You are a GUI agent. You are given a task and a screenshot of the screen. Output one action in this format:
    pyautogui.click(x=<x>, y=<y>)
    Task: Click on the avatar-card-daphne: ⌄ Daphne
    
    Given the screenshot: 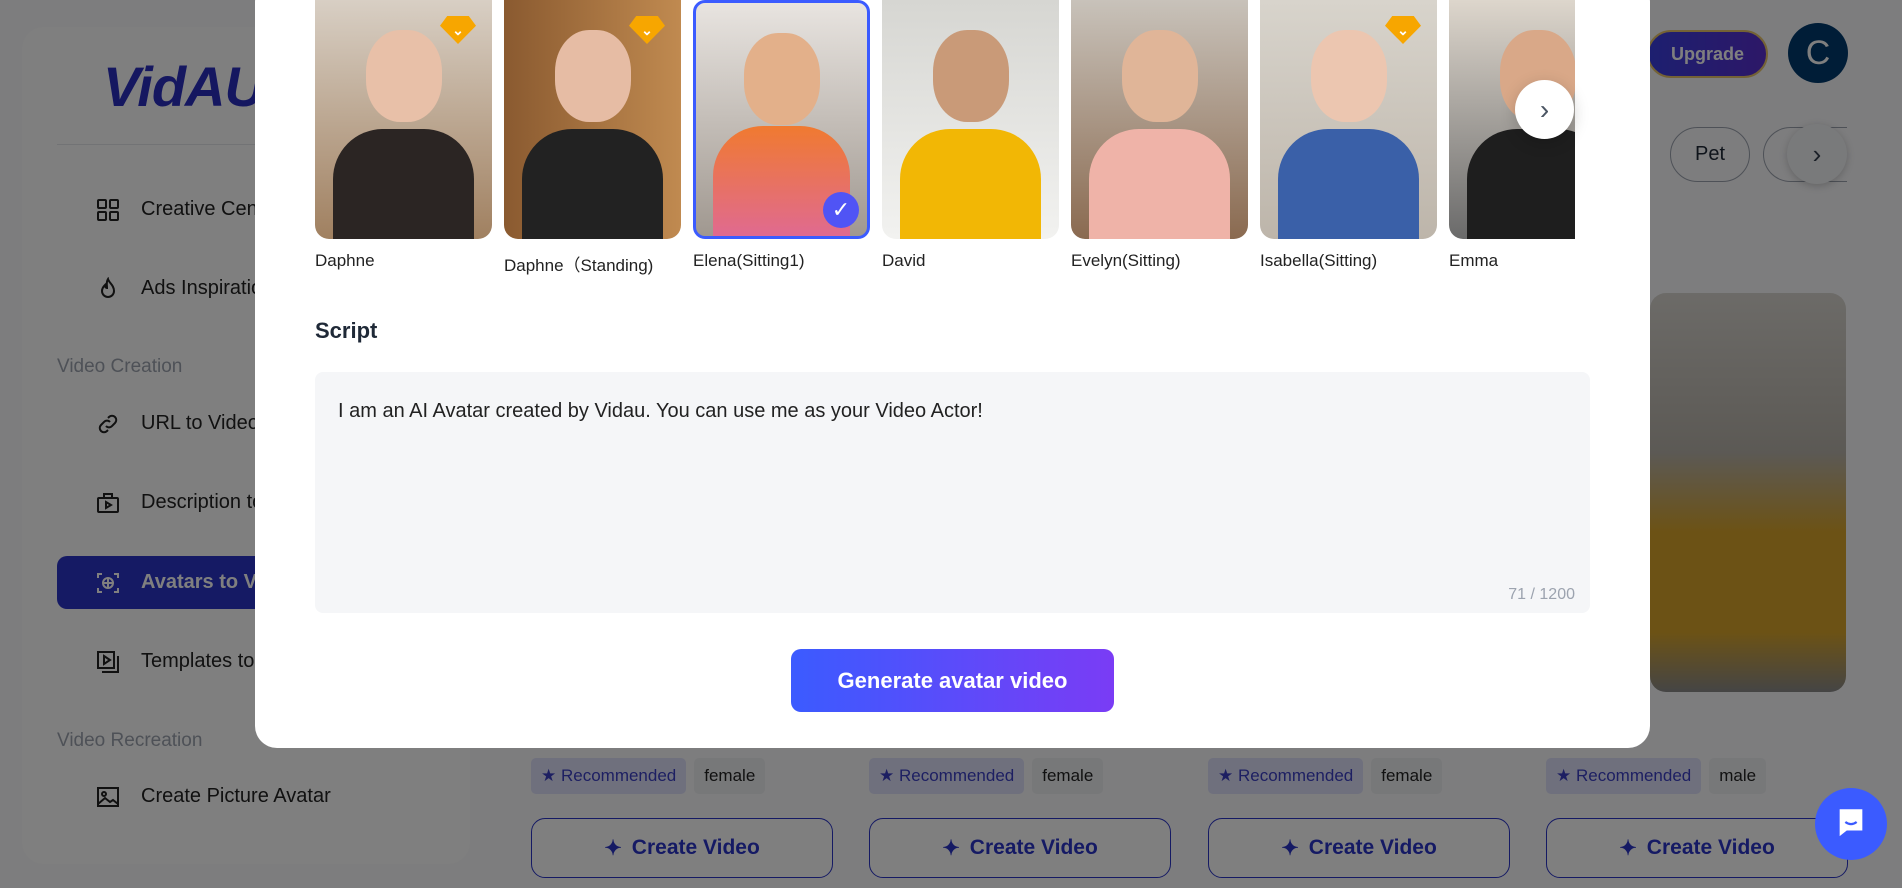 What is the action you would take?
    pyautogui.click(x=403, y=135)
    